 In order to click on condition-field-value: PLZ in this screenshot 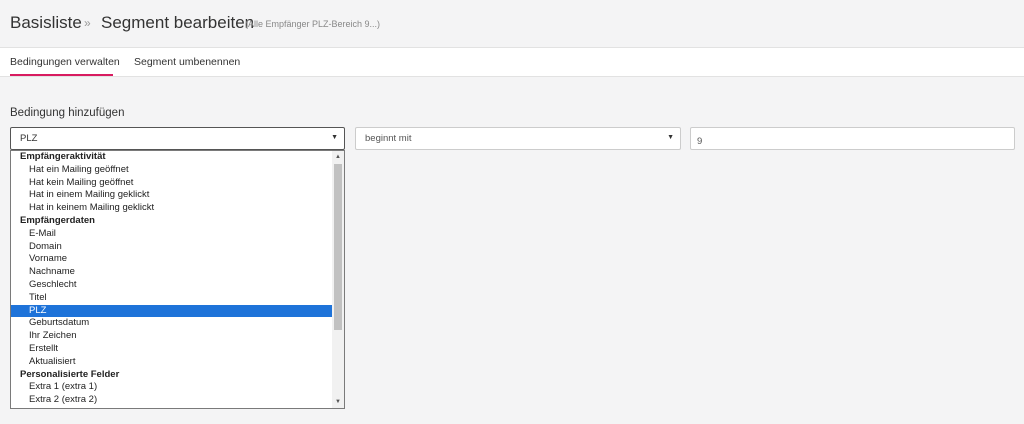, I will do `click(29, 138)`.